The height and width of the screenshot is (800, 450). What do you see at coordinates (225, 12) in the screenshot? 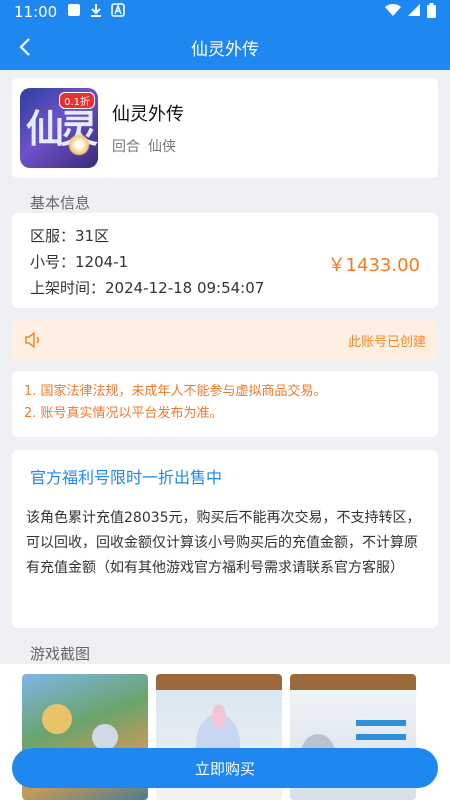
I see `status-bar: 11:00` at bounding box center [225, 12].